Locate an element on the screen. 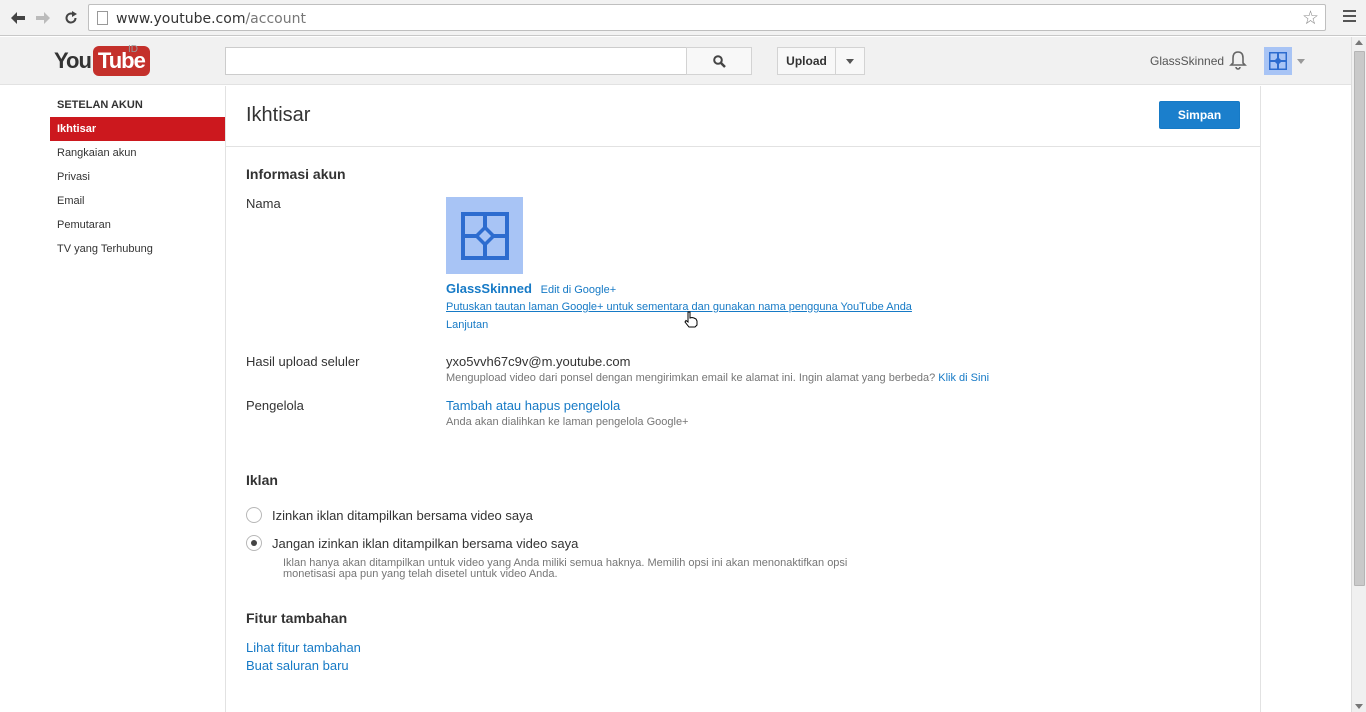 This screenshot has width=1366, height=712. mobile-upload-label: Hasil upload seluler is located at coordinates (303, 361).